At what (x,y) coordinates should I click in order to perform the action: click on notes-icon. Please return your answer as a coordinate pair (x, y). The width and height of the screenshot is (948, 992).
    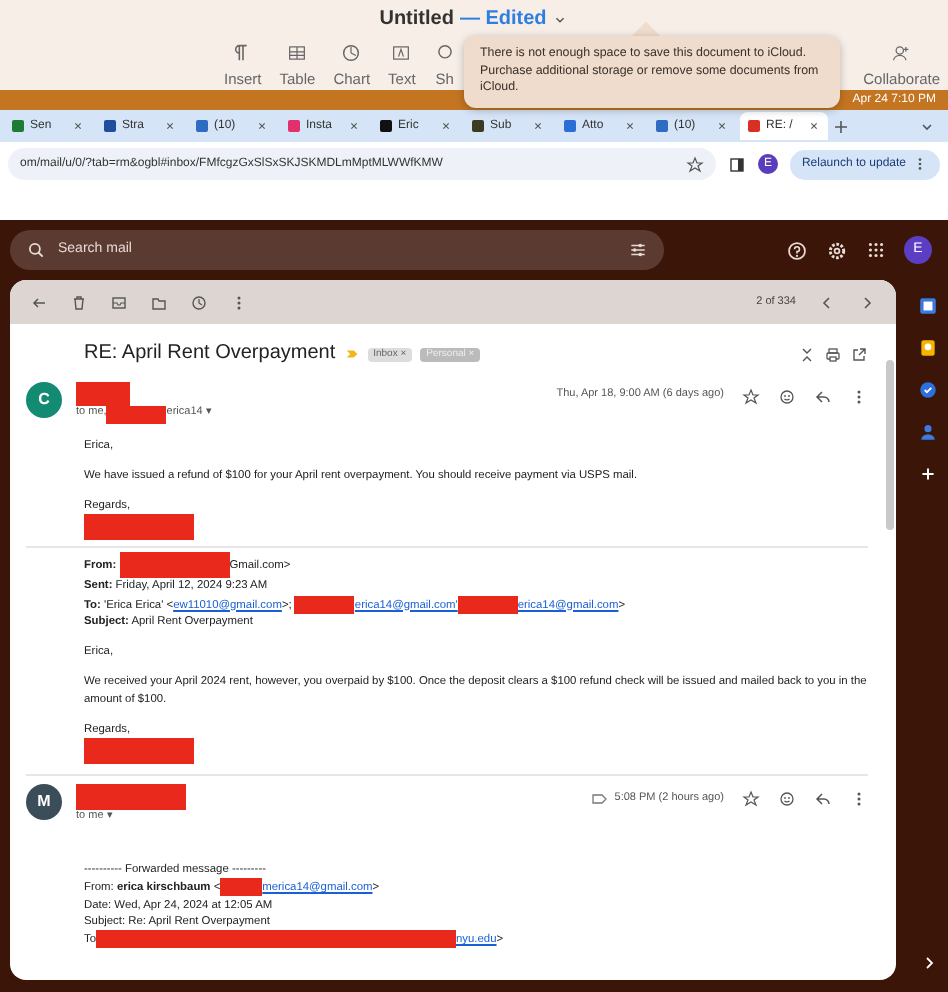
    Looking at the image, I should click on (928, 348).